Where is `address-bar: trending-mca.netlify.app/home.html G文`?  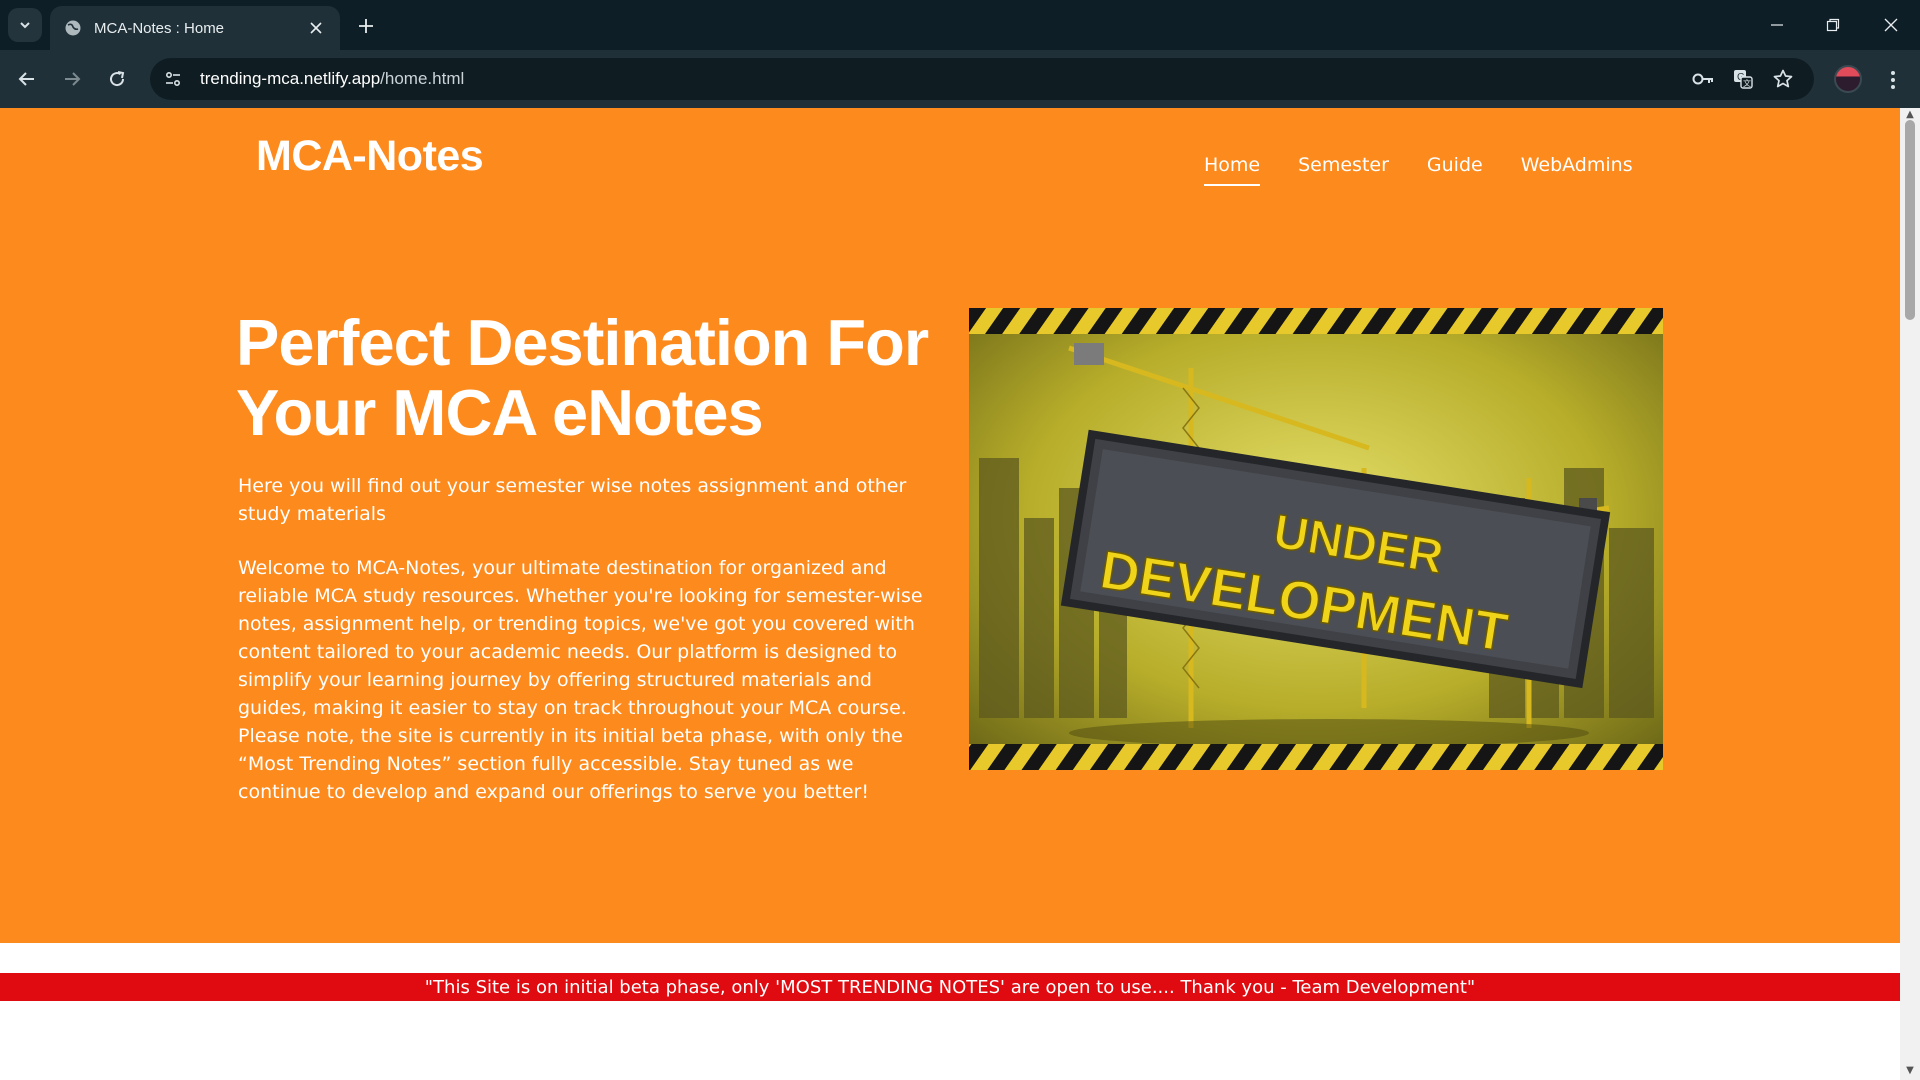 address-bar: trending-mca.netlify.app/home.html G文 is located at coordinates (982, 79).